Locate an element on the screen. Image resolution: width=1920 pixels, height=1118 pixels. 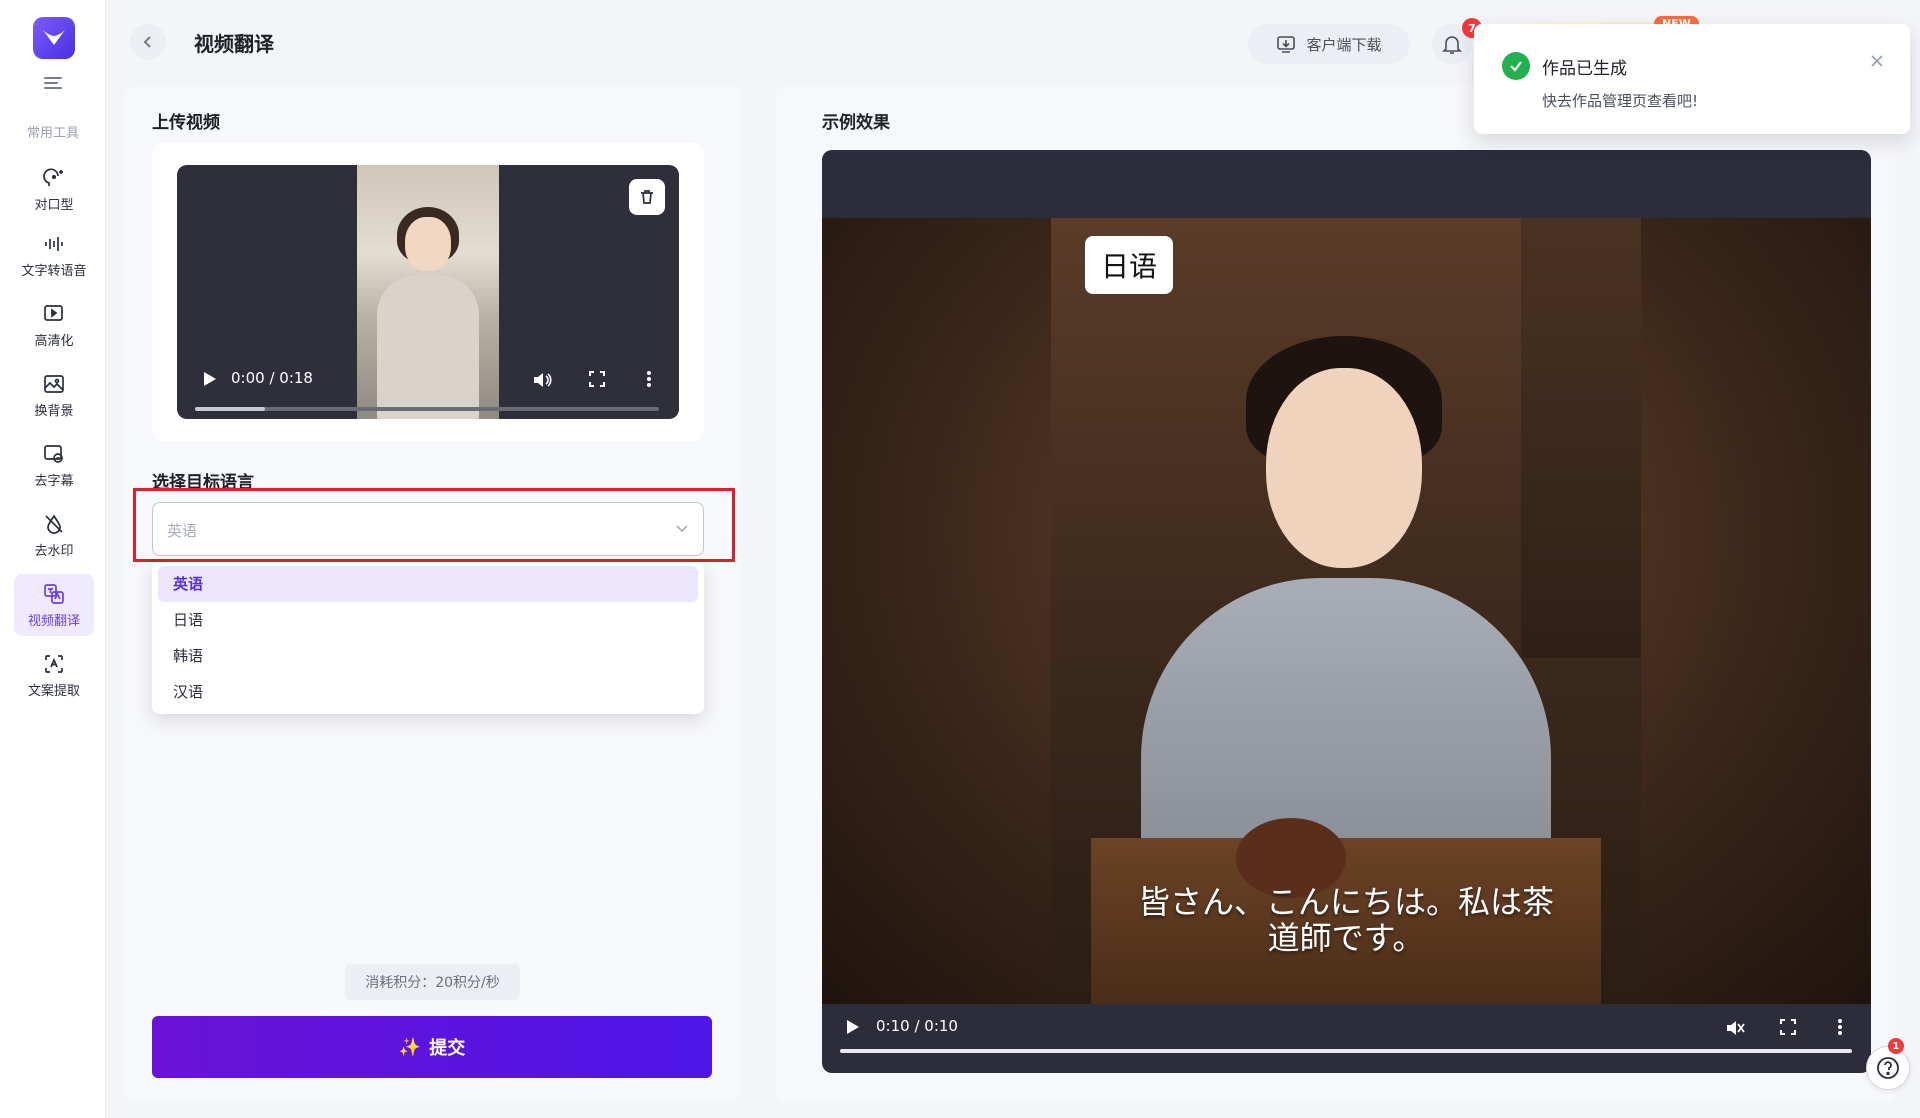
highlight-annotation is located at coordinates (434, 525).